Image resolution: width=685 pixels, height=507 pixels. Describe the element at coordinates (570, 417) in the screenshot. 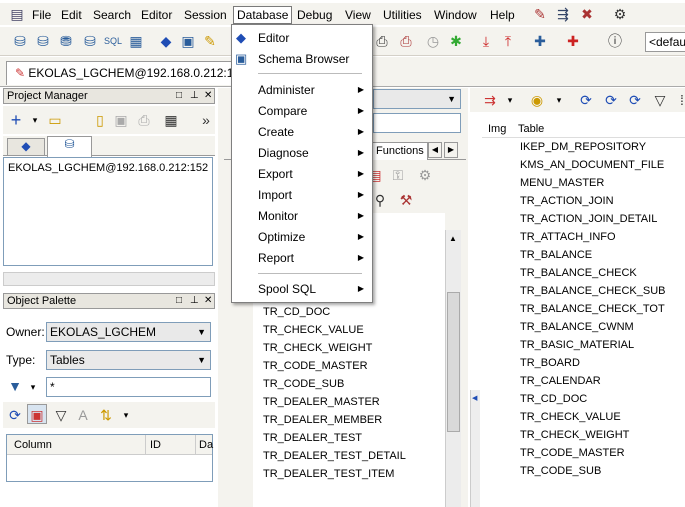

I see `table-list-item: TR_CHECK_VALUE` at that location.